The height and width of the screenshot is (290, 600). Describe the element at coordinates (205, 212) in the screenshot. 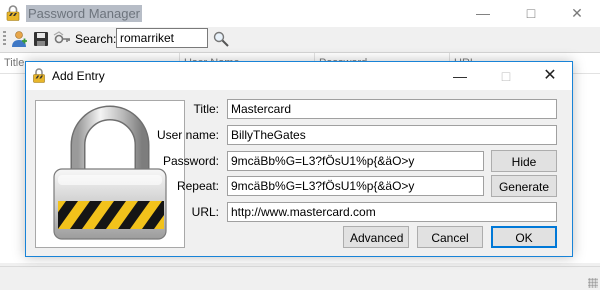

I see `url-label: URL:` at that location.